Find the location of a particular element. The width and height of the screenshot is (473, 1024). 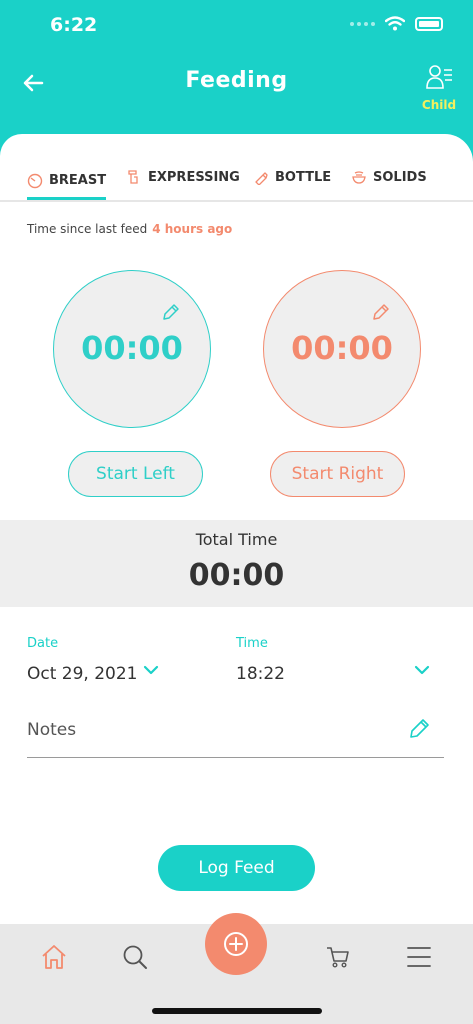

left-timer-value: 00:00 is located at coordinates (132, 348).